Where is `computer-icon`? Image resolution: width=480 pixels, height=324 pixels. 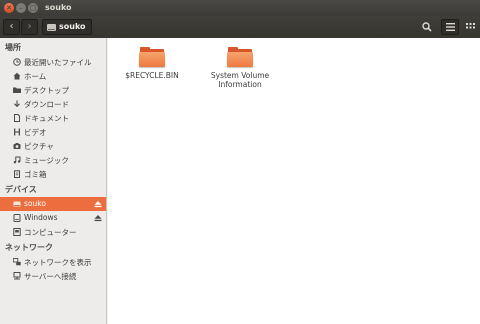
computer-icon is located at coordinates (17, 232).